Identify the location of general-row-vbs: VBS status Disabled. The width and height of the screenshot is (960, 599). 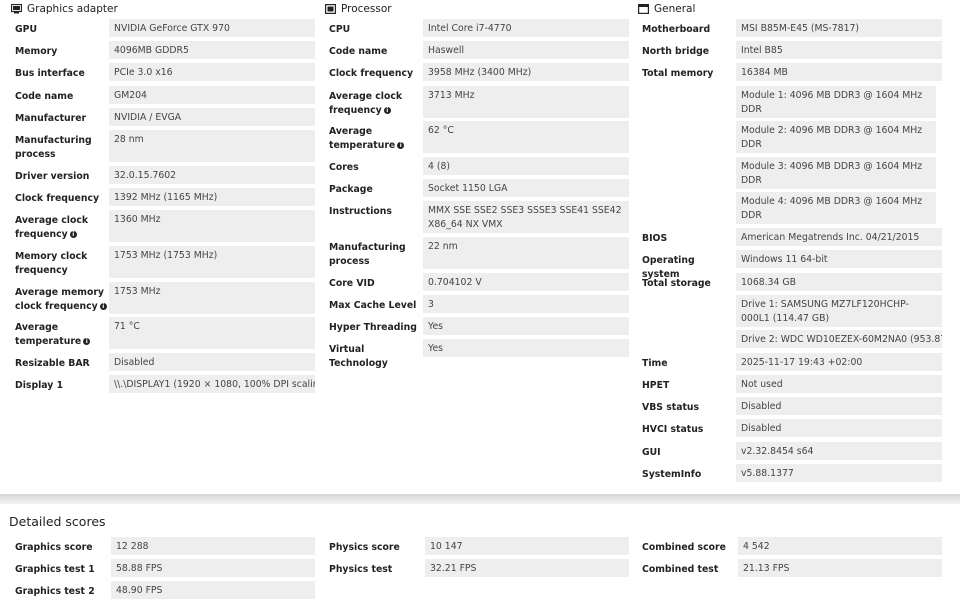
(789, 406).